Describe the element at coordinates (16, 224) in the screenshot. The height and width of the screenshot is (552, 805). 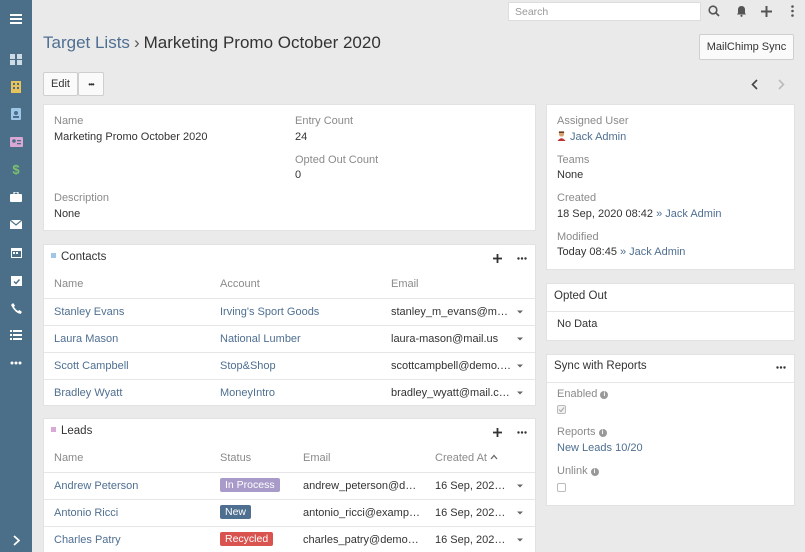
I see `envelope-icon` at that location.